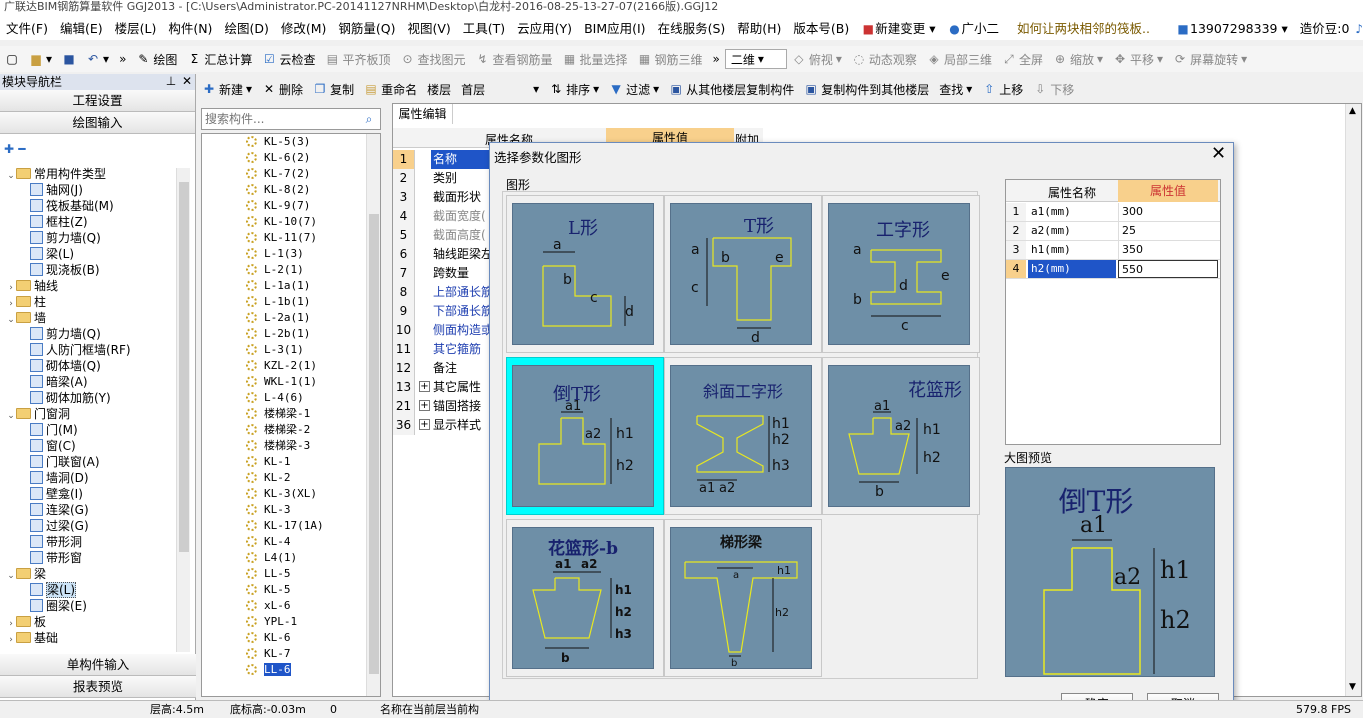 Image resolution: width=1363 pixels, height=718 pixels. I want to click on nav-tree-item: › 轴线, so click(97, 286).